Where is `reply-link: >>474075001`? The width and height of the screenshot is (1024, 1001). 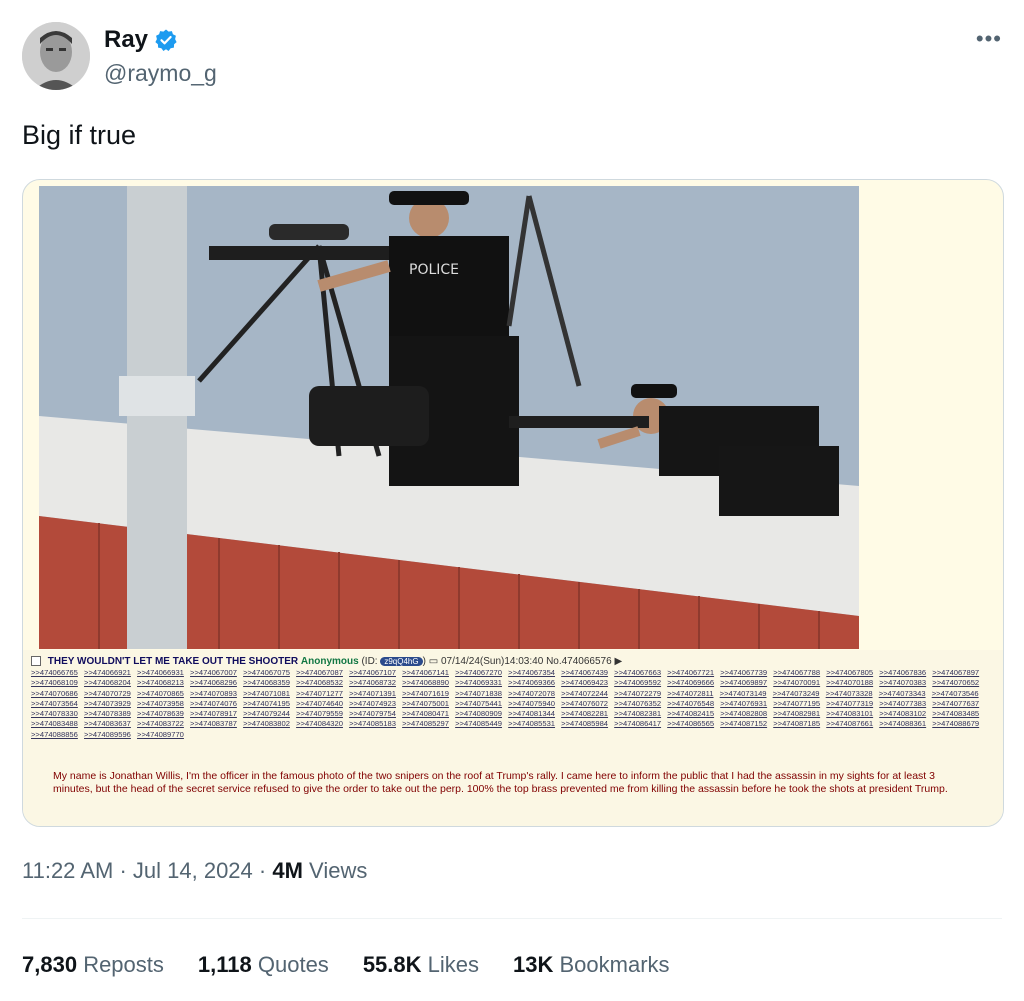
reply-link: >>474075001 is located at coordinates (425, 703).